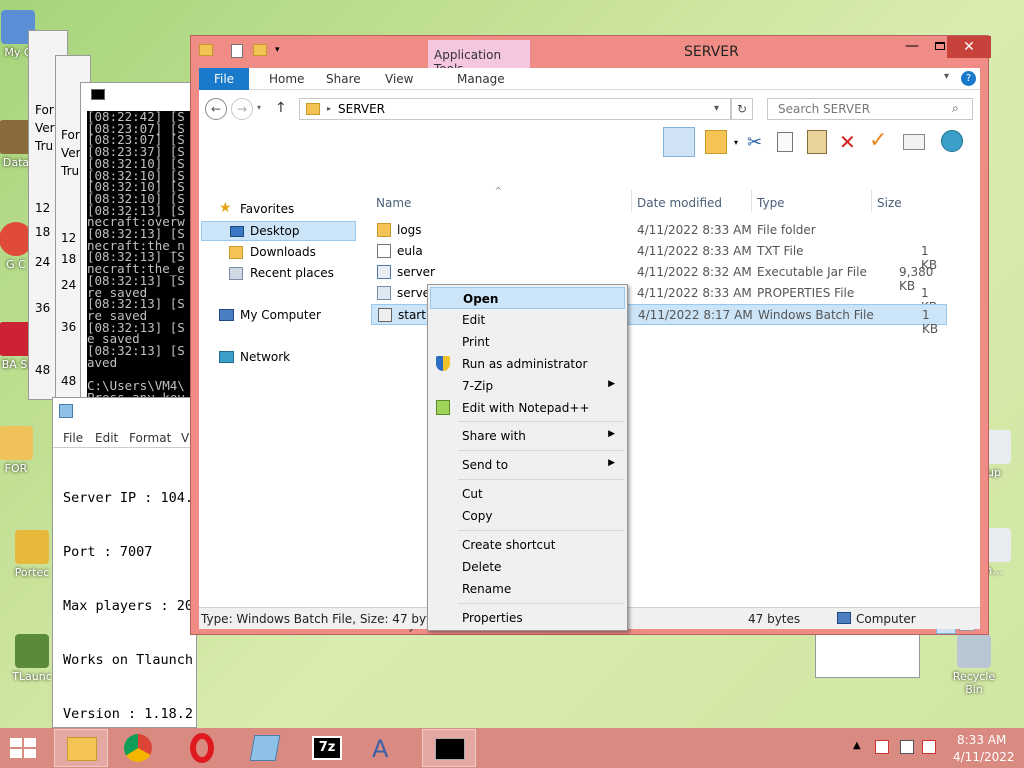  What do you see at coordinates (527, 386) in the screenshot?
I see `menu-item-7-zip: 7-Zip ▶` at bounding box center [527, 386].